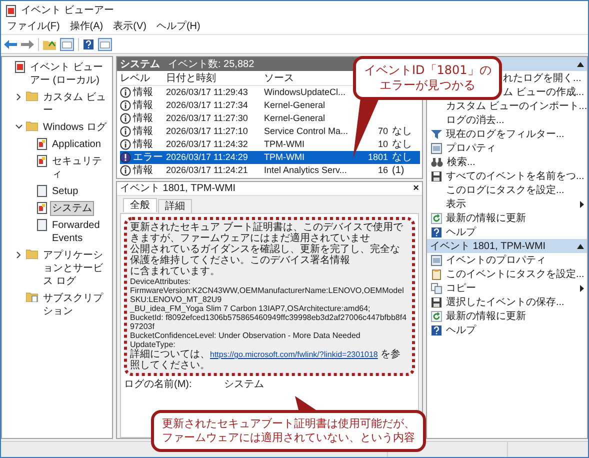 This screenshot has height=458, width=589. Describe the element at coordinates (251, 308) in the screenshot. I see `event-detail-text: _BU_idea_FM_Yoga Slim 7 Carbon 13IAP7,OSArchitecture:amd64;` at that location.